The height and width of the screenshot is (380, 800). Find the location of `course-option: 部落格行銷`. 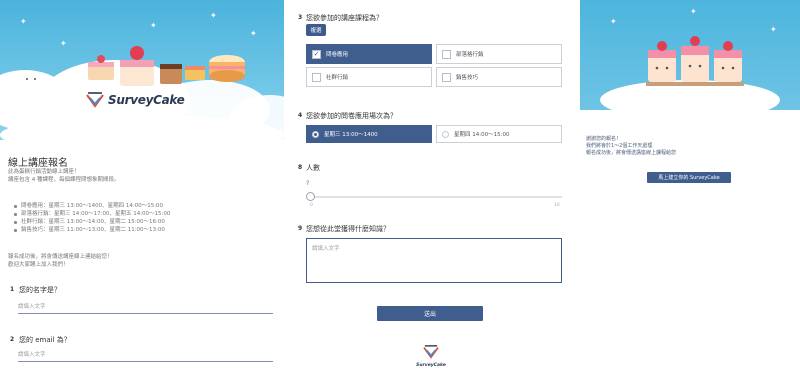

course-option: 部落格行銷 is located at coordinates (499, 54).